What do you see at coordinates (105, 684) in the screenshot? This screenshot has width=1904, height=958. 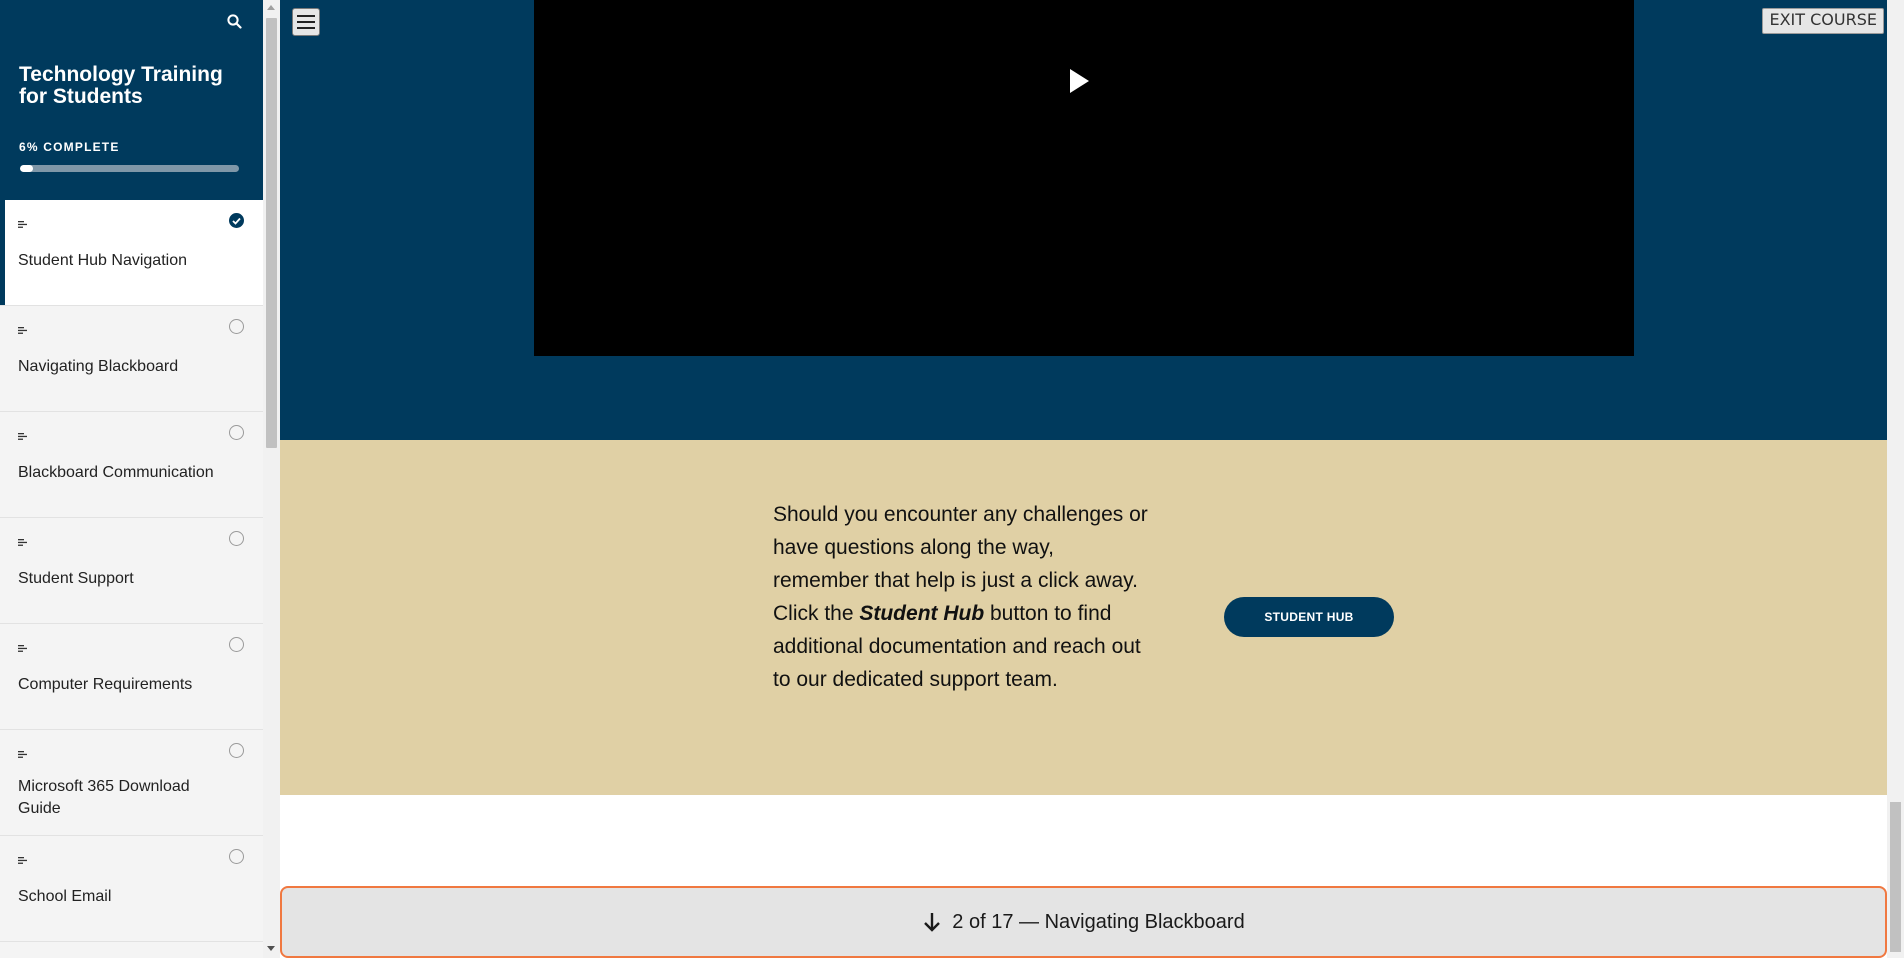 I see `lesson-title: Computer Requirements` at bounding box center [105, 684].